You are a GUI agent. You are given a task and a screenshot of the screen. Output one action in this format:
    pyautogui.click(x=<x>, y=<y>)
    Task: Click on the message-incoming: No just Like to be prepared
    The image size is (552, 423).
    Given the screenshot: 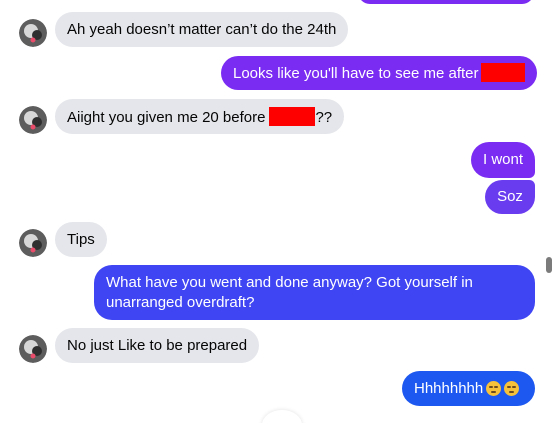 What is the action you would take?
    pyautogui.click(x=157, y=345)
    